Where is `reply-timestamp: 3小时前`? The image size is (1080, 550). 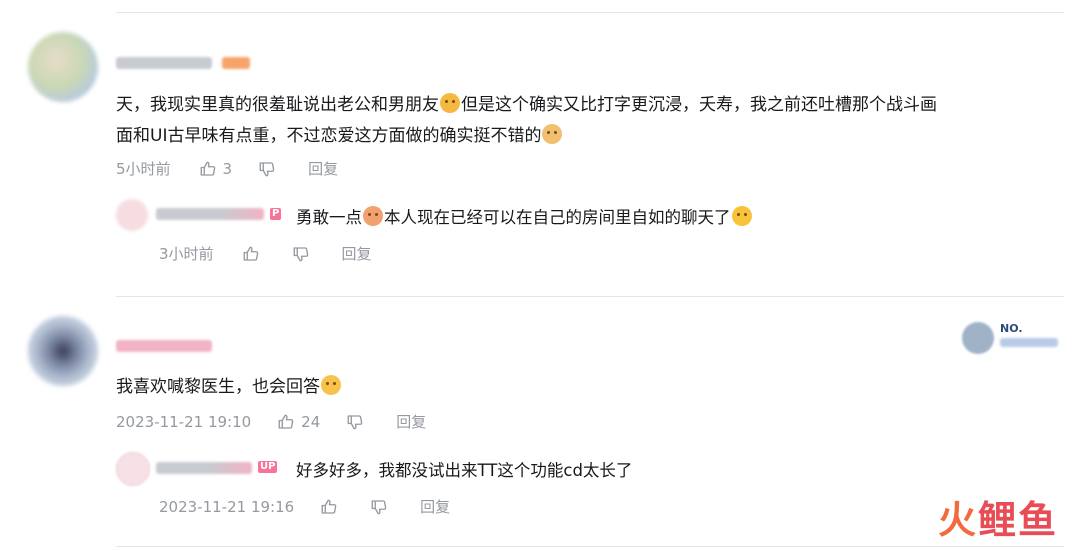 reply-timestamp: 3小时前 is located at coordinates (186, 254).